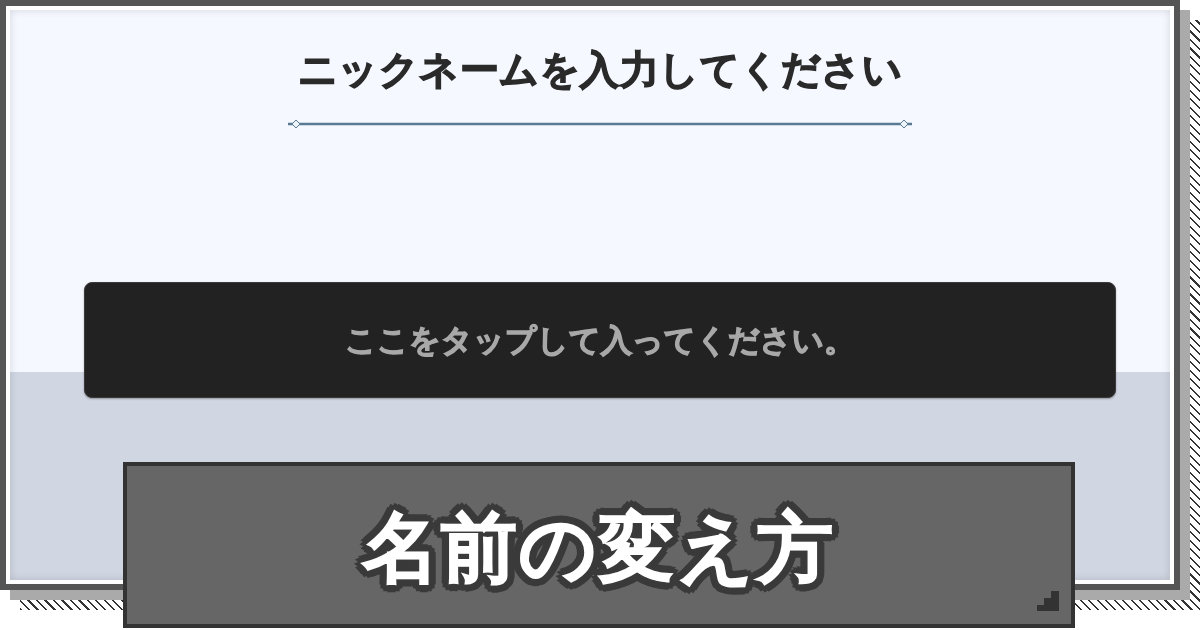  Describe the element at coordinates (600, 70) in the screenshot. I see `page-heading: ニックネームを入力してください` at that location.